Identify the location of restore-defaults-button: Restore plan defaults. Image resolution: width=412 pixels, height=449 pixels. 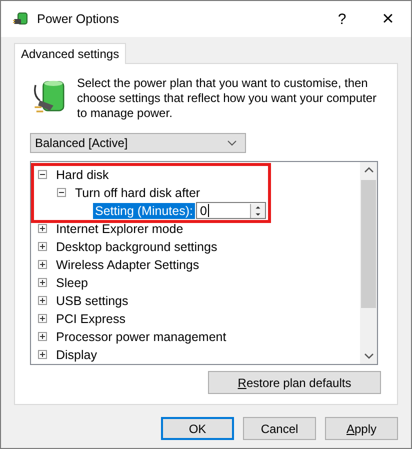
(294, 382).